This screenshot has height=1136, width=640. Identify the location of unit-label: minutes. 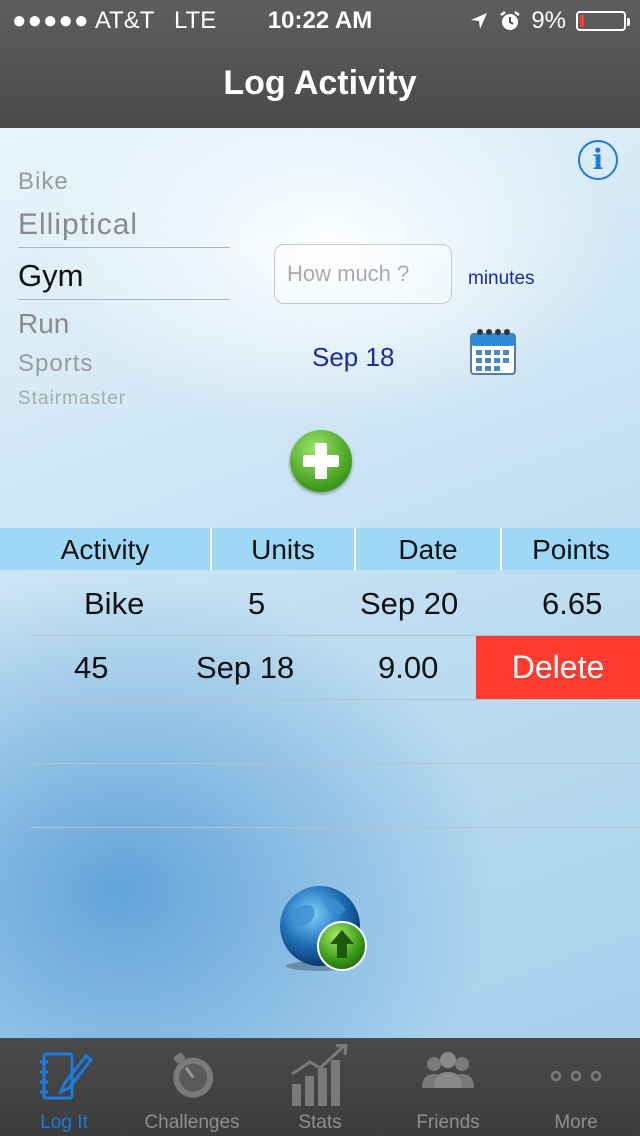
(501, 278).